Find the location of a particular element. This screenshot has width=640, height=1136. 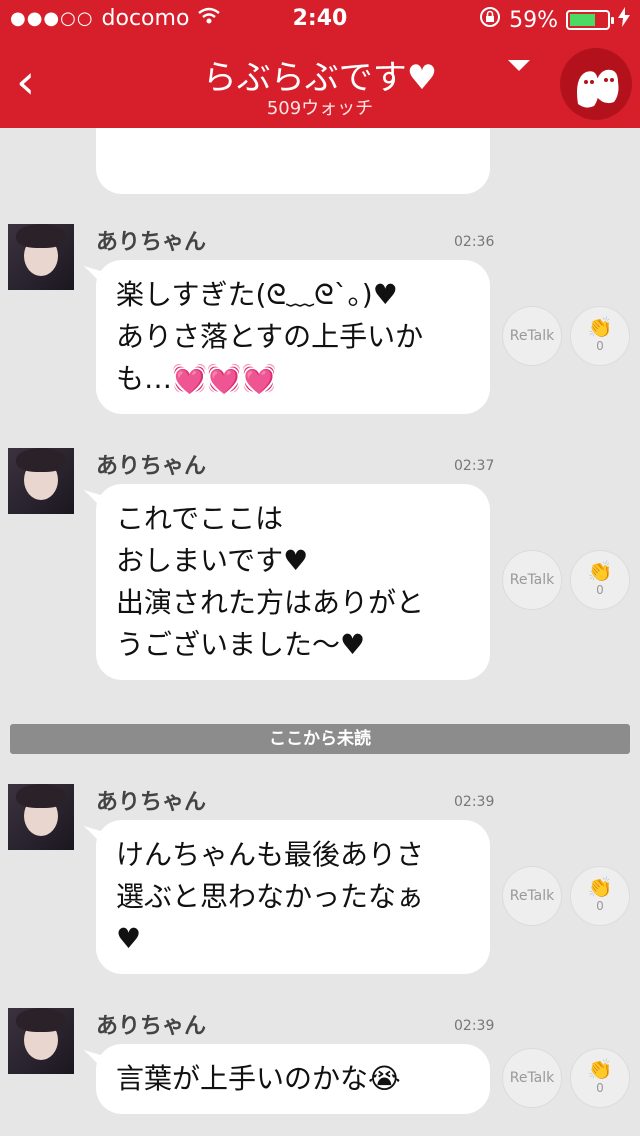

message-line: けんちゃんも最後ありさ is located at coordinates (270, 854).